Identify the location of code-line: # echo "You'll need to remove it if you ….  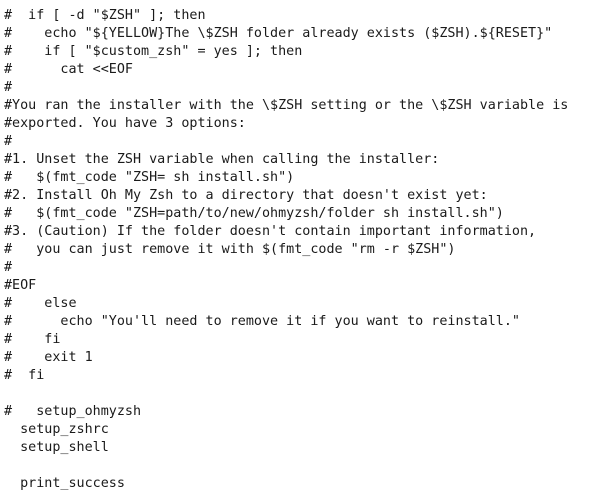
(286, 322).